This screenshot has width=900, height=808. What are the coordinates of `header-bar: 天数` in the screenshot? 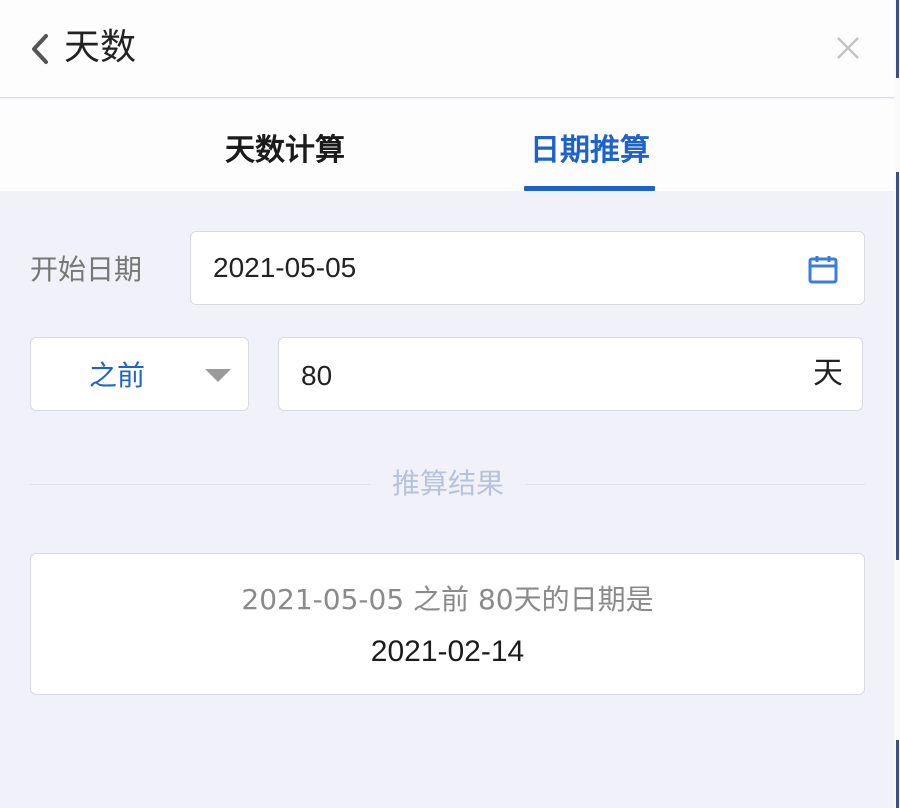 It's located at (447, 49).